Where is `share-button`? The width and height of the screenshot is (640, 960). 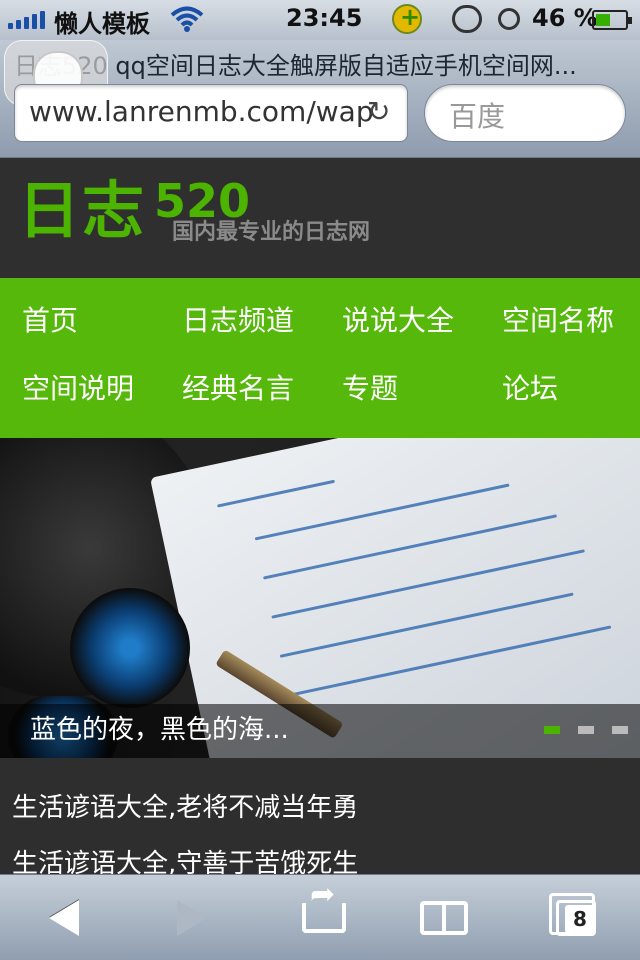 share-button is located at coordinates (324, 910).